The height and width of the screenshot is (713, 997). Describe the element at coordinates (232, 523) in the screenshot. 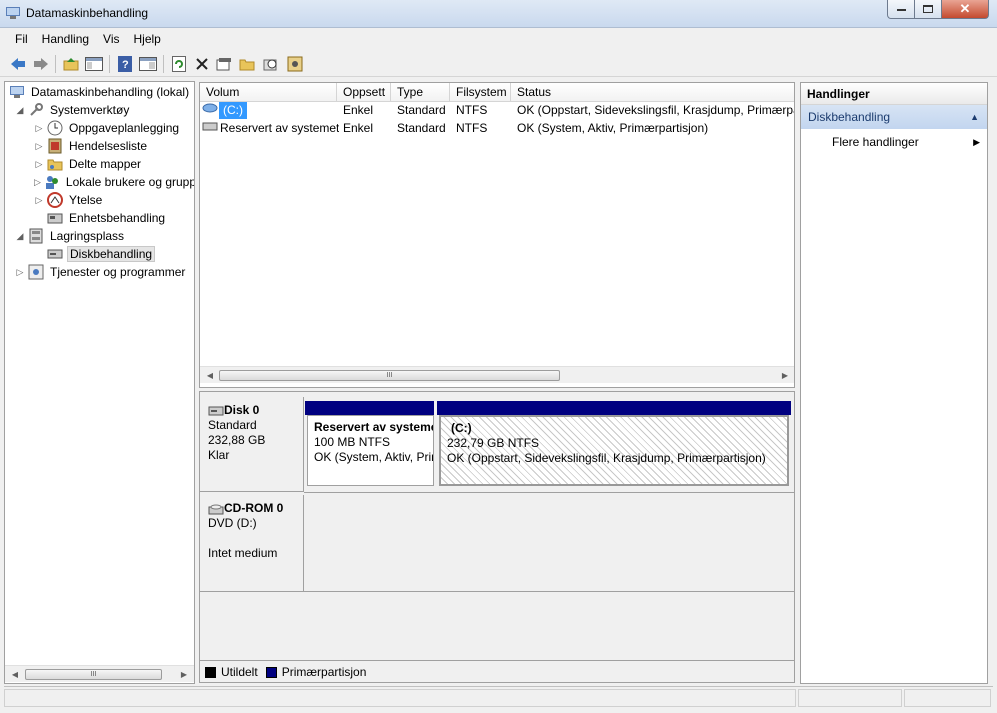

I see `cdrom-type: DVD (D:)` at that location.